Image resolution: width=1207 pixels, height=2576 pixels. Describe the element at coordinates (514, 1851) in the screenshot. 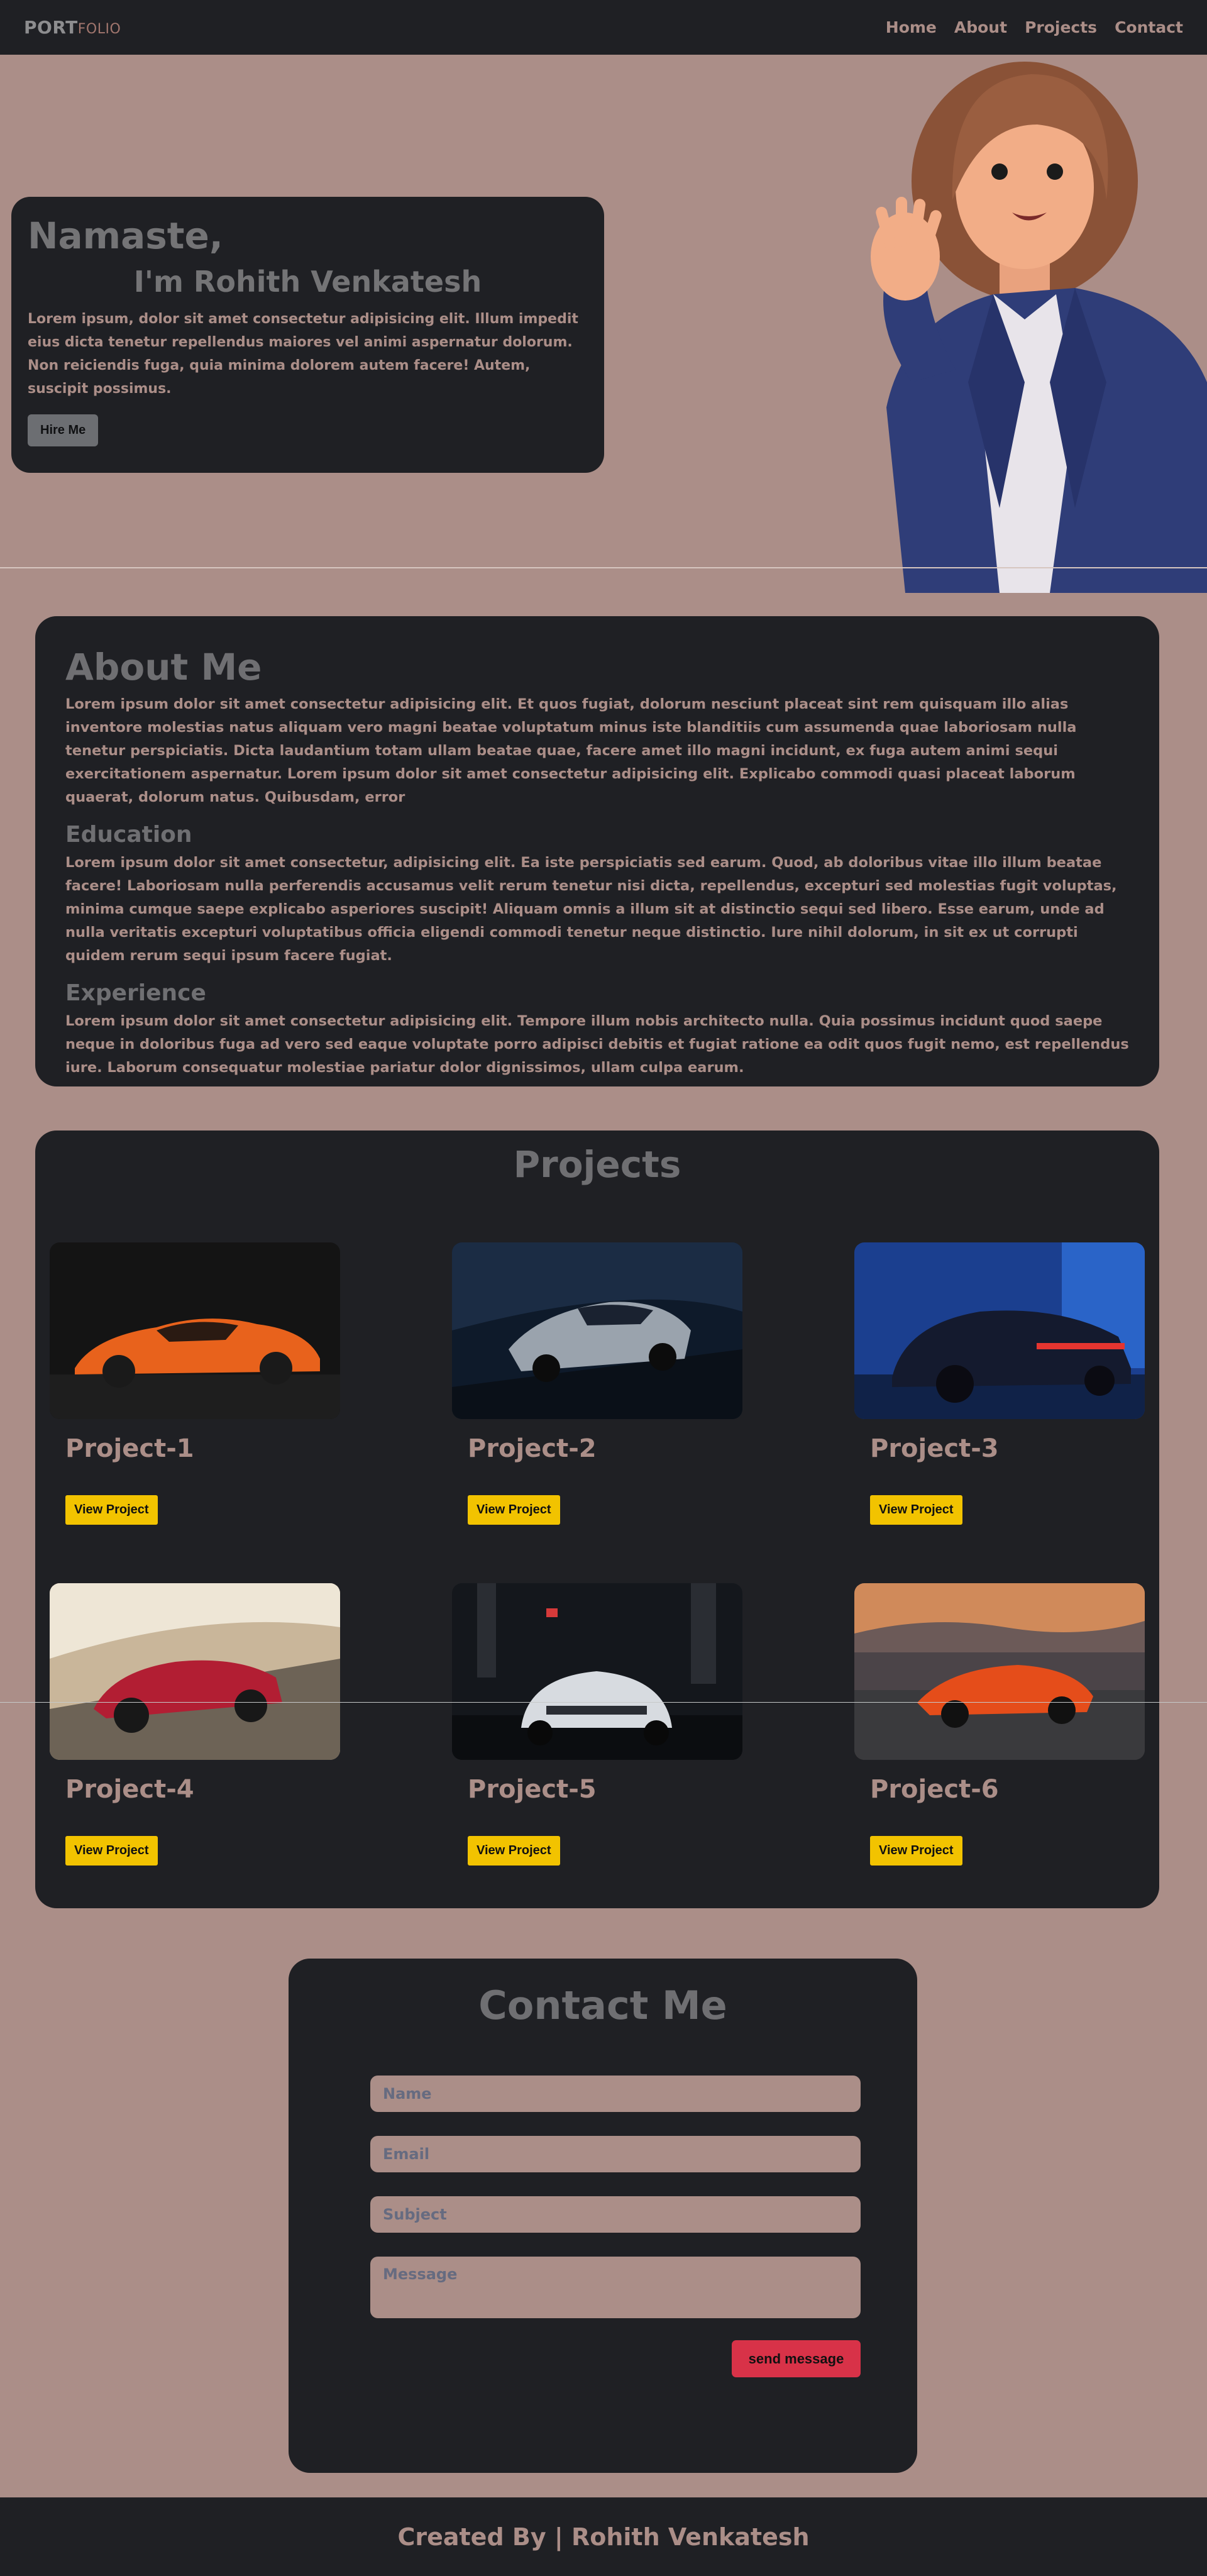

I see `view-project-5-button: View Project` at that location.